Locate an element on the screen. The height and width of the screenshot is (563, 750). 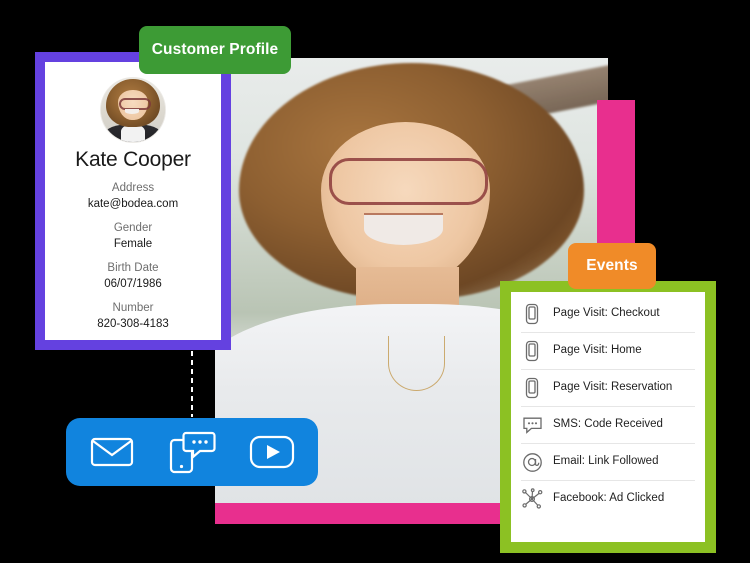
list-item: Facebook: Ad Clicked is located at coordinates (608, 499).